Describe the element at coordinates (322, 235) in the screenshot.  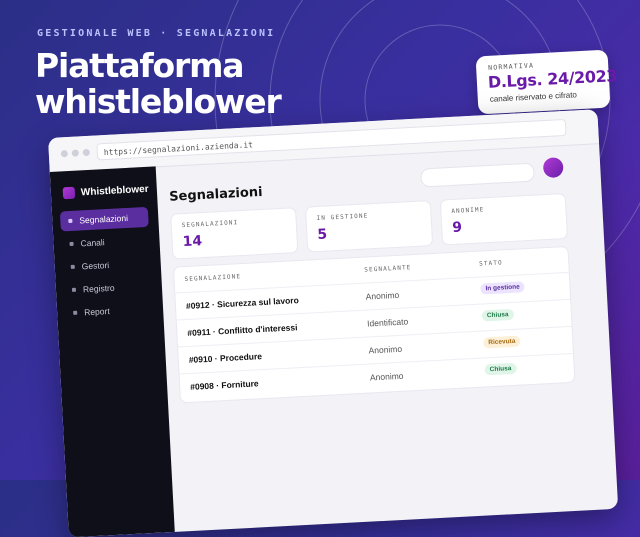
I see `stat-value: 5` at that location.